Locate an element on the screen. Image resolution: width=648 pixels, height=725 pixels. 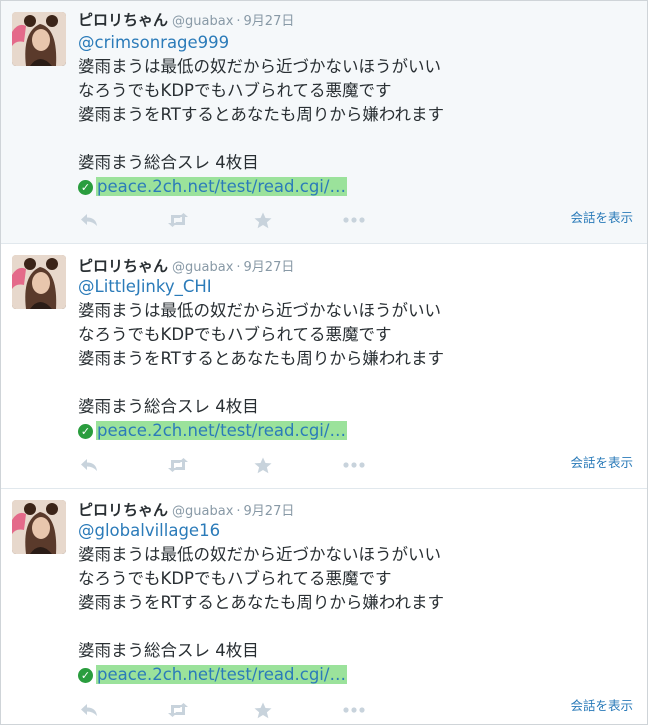
mention-link: @crimsonrage999 is located at coordinates (358, 43).